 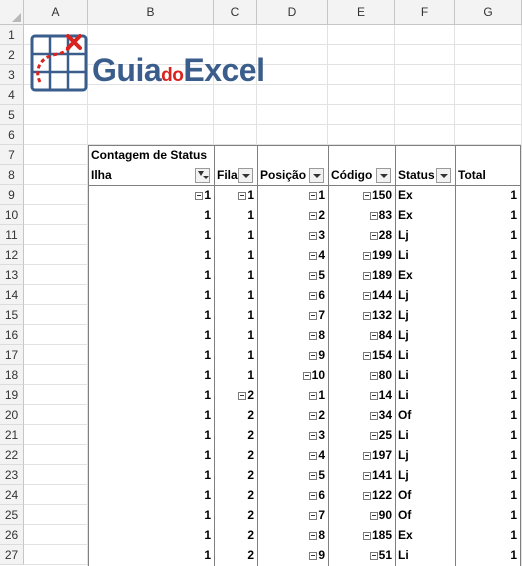 I want to click on row-header-21: 21, so click(x=12, y=435).